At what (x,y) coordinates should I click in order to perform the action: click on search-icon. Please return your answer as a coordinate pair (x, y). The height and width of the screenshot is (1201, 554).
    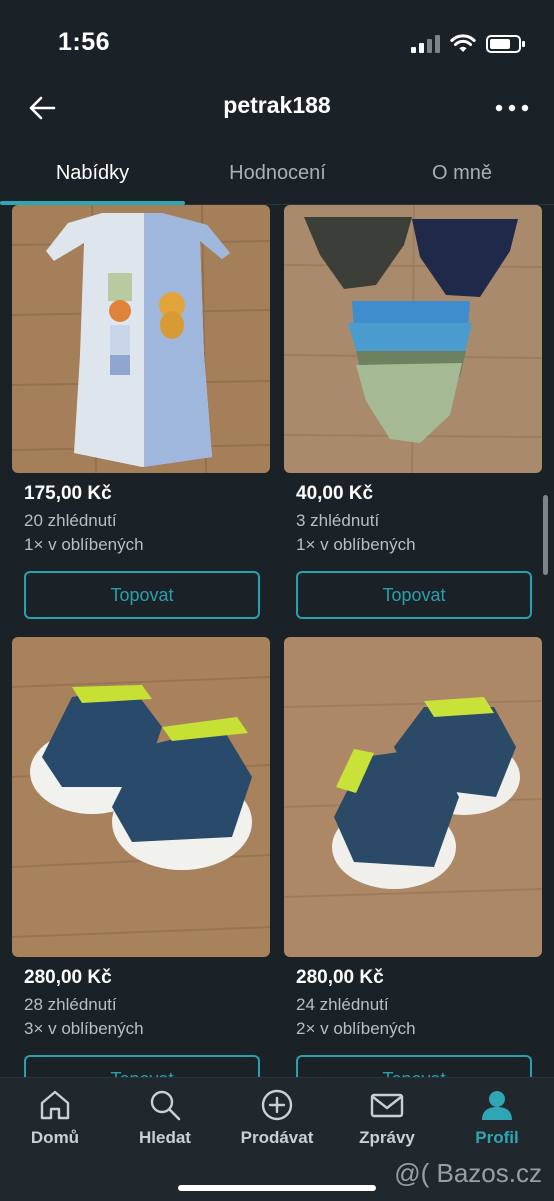
    Looking at the image, I should click on (165, 1105).